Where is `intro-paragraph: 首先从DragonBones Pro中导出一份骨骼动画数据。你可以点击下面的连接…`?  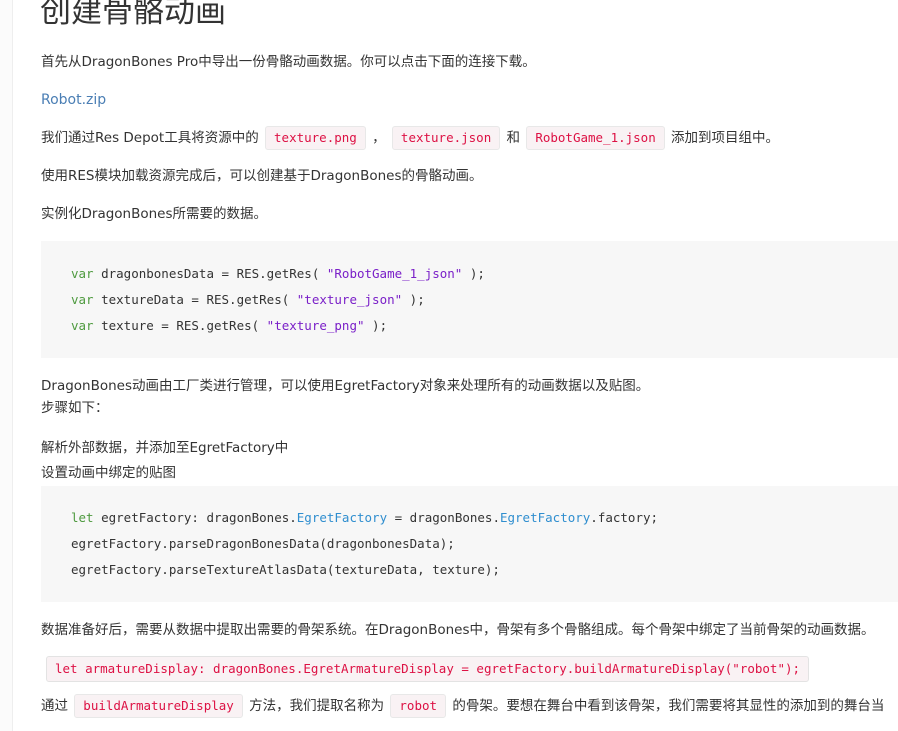
intro-paragraph: 首先从DragonBones Pro中导出一份骨骼动画数据。你可以点击下面的连接… is located at coordinates (288, 62).